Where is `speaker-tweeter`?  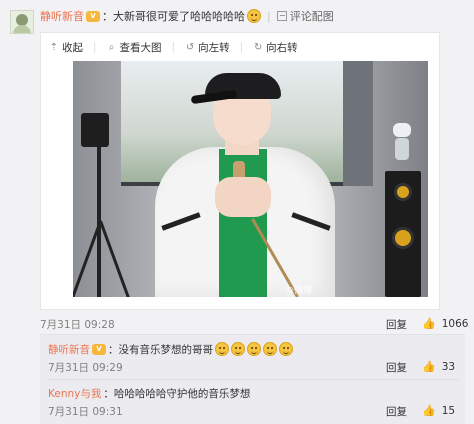 speaker-tweeter is located at coordinates (403, 192).